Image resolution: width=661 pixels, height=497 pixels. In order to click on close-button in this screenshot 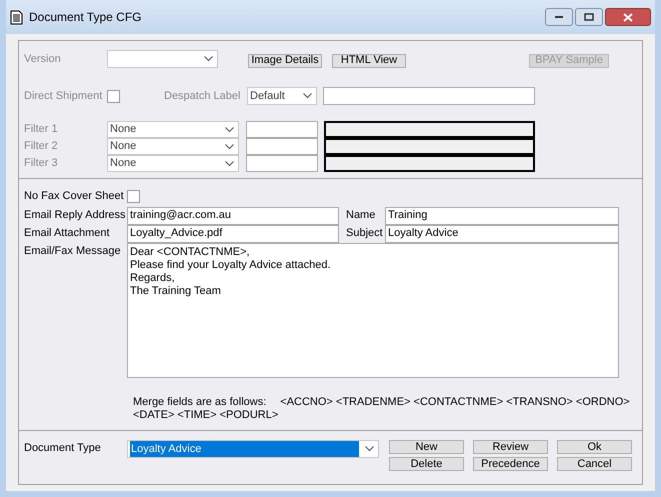, I will do `click(628, 17)`.